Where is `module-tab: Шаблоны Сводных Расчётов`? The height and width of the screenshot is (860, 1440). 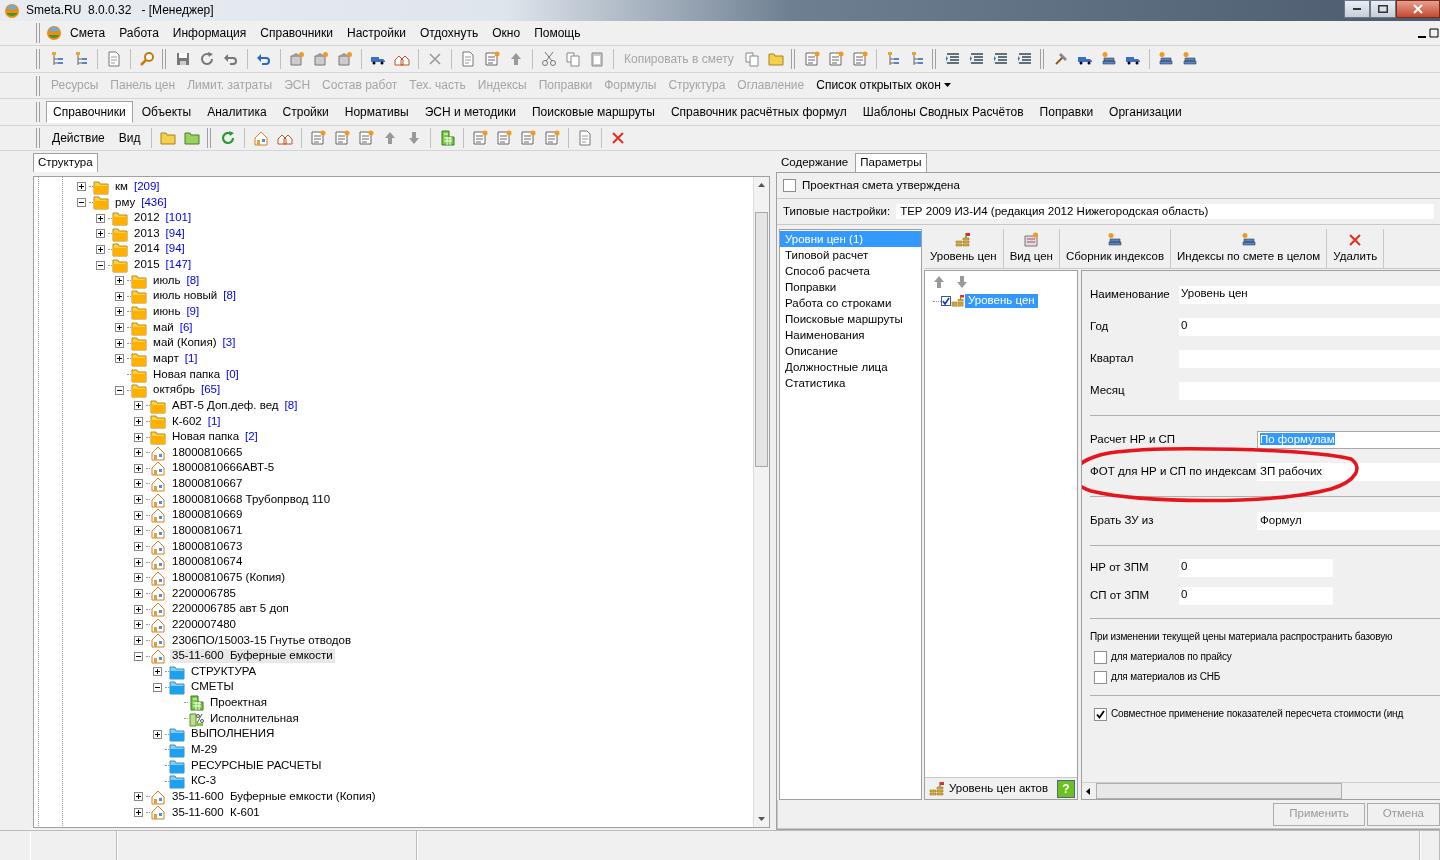 module-tab: Шаблоны Сводных Расчётов is located at coordinates (943, 112).